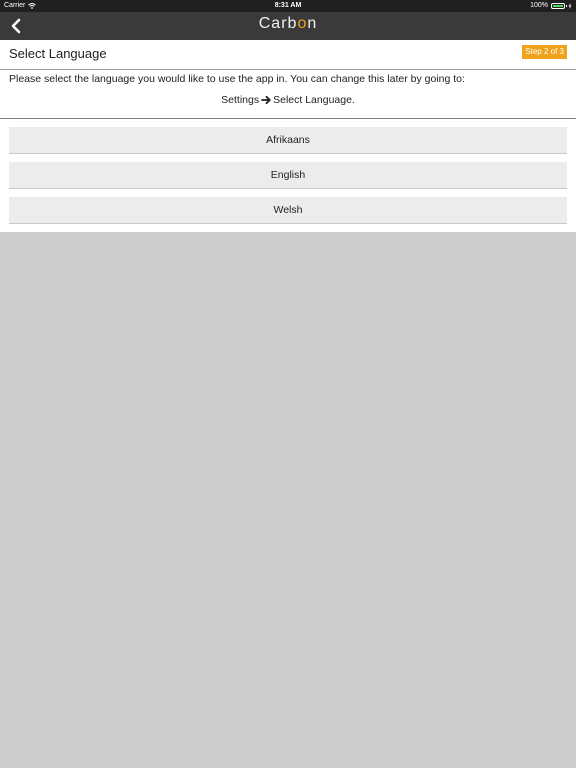  Describe the element at coordinates (288, 175) in the screenshot. I see `language-option-english: English` at that location.